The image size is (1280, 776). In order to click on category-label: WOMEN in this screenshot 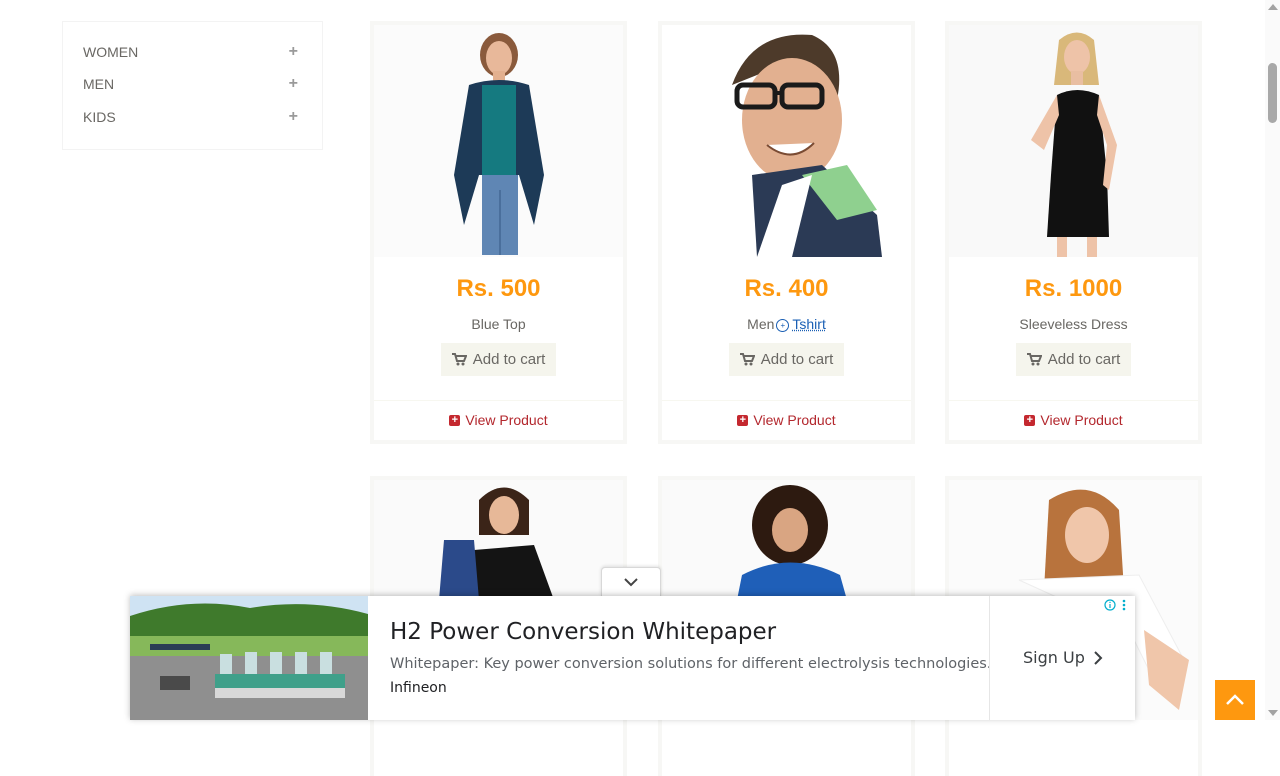, I will do `click(111, 52)`.